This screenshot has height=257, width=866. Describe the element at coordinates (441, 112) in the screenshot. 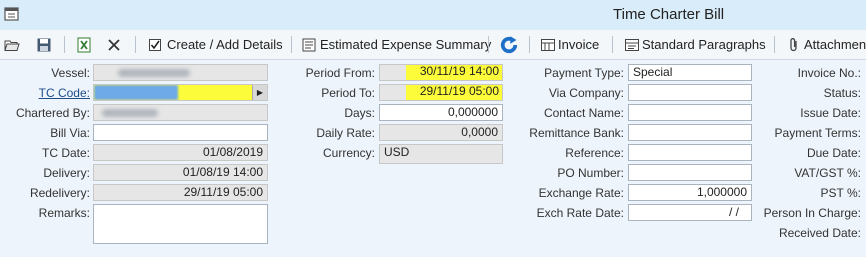

I see `days-field: 0,000000` at that location.